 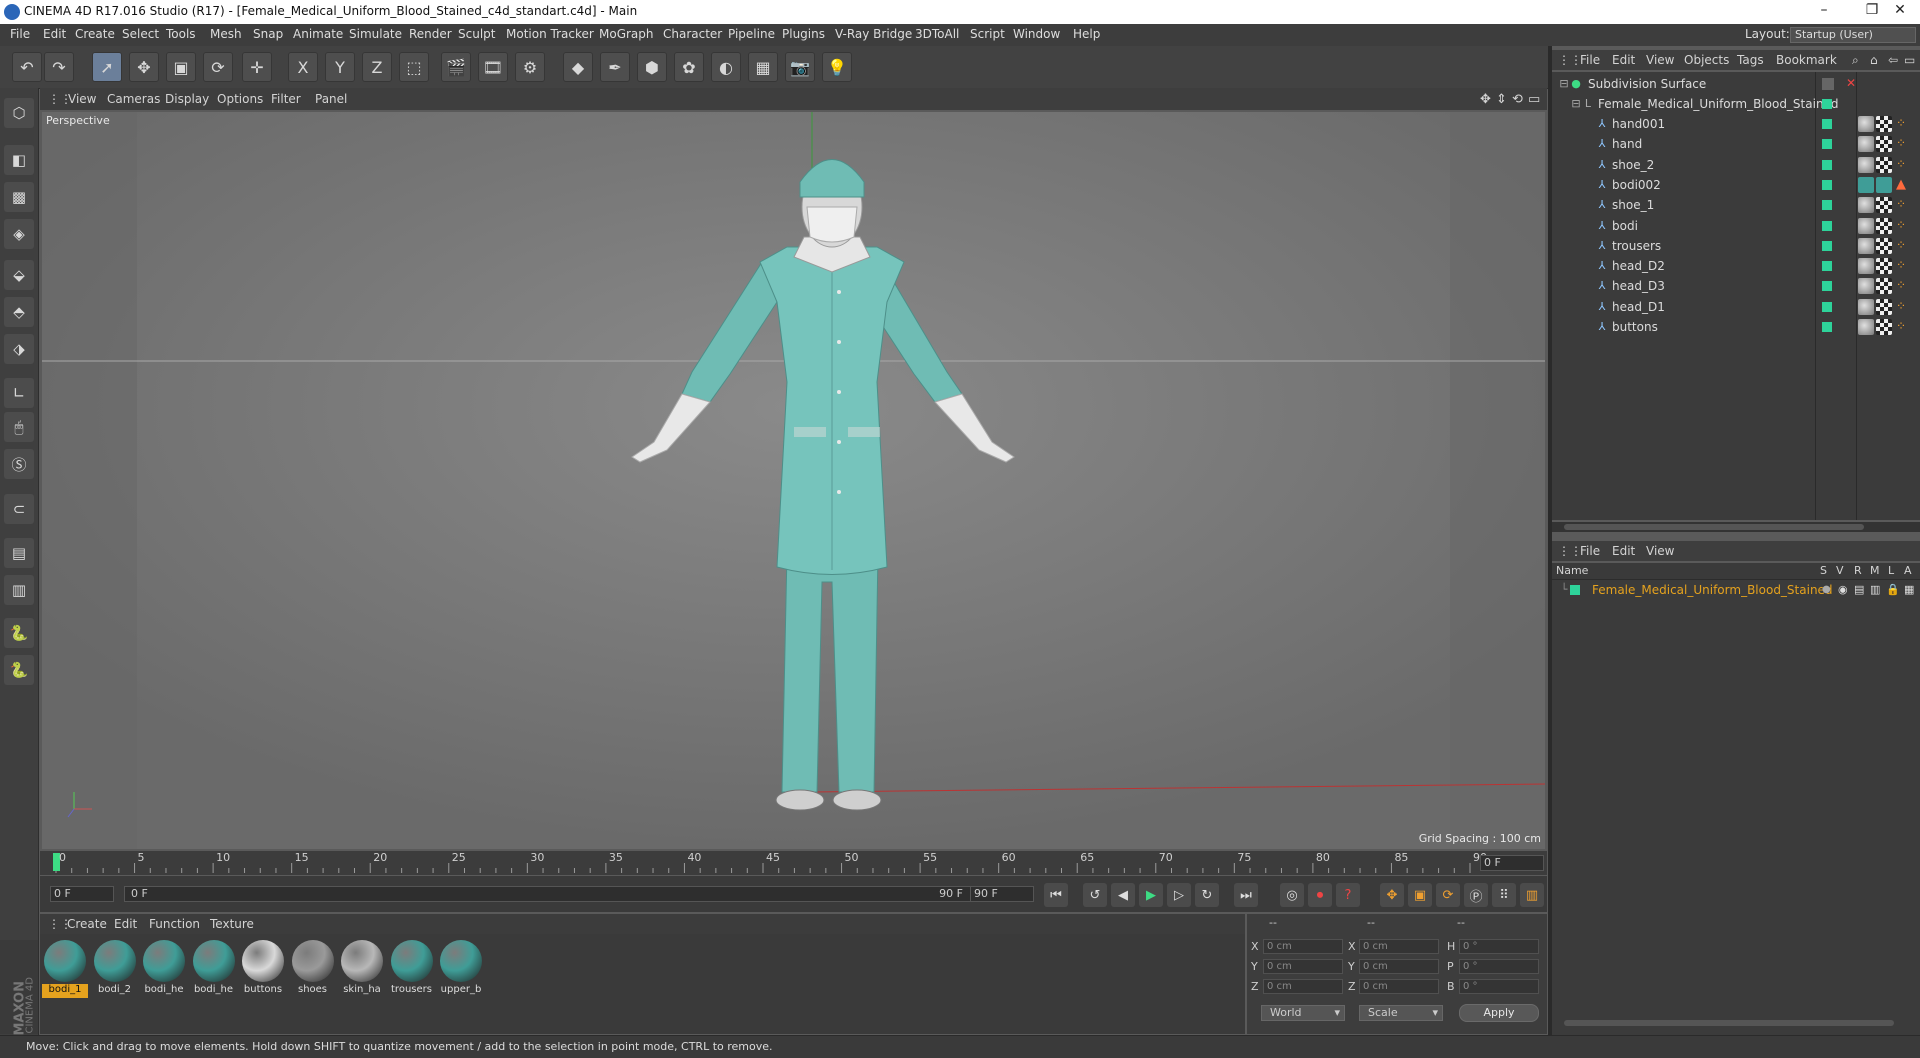 What do you see at coordinates (107, 67) in the screenshot?
I see `live-selection-icon: ➚` at bounding box center [107, 67].